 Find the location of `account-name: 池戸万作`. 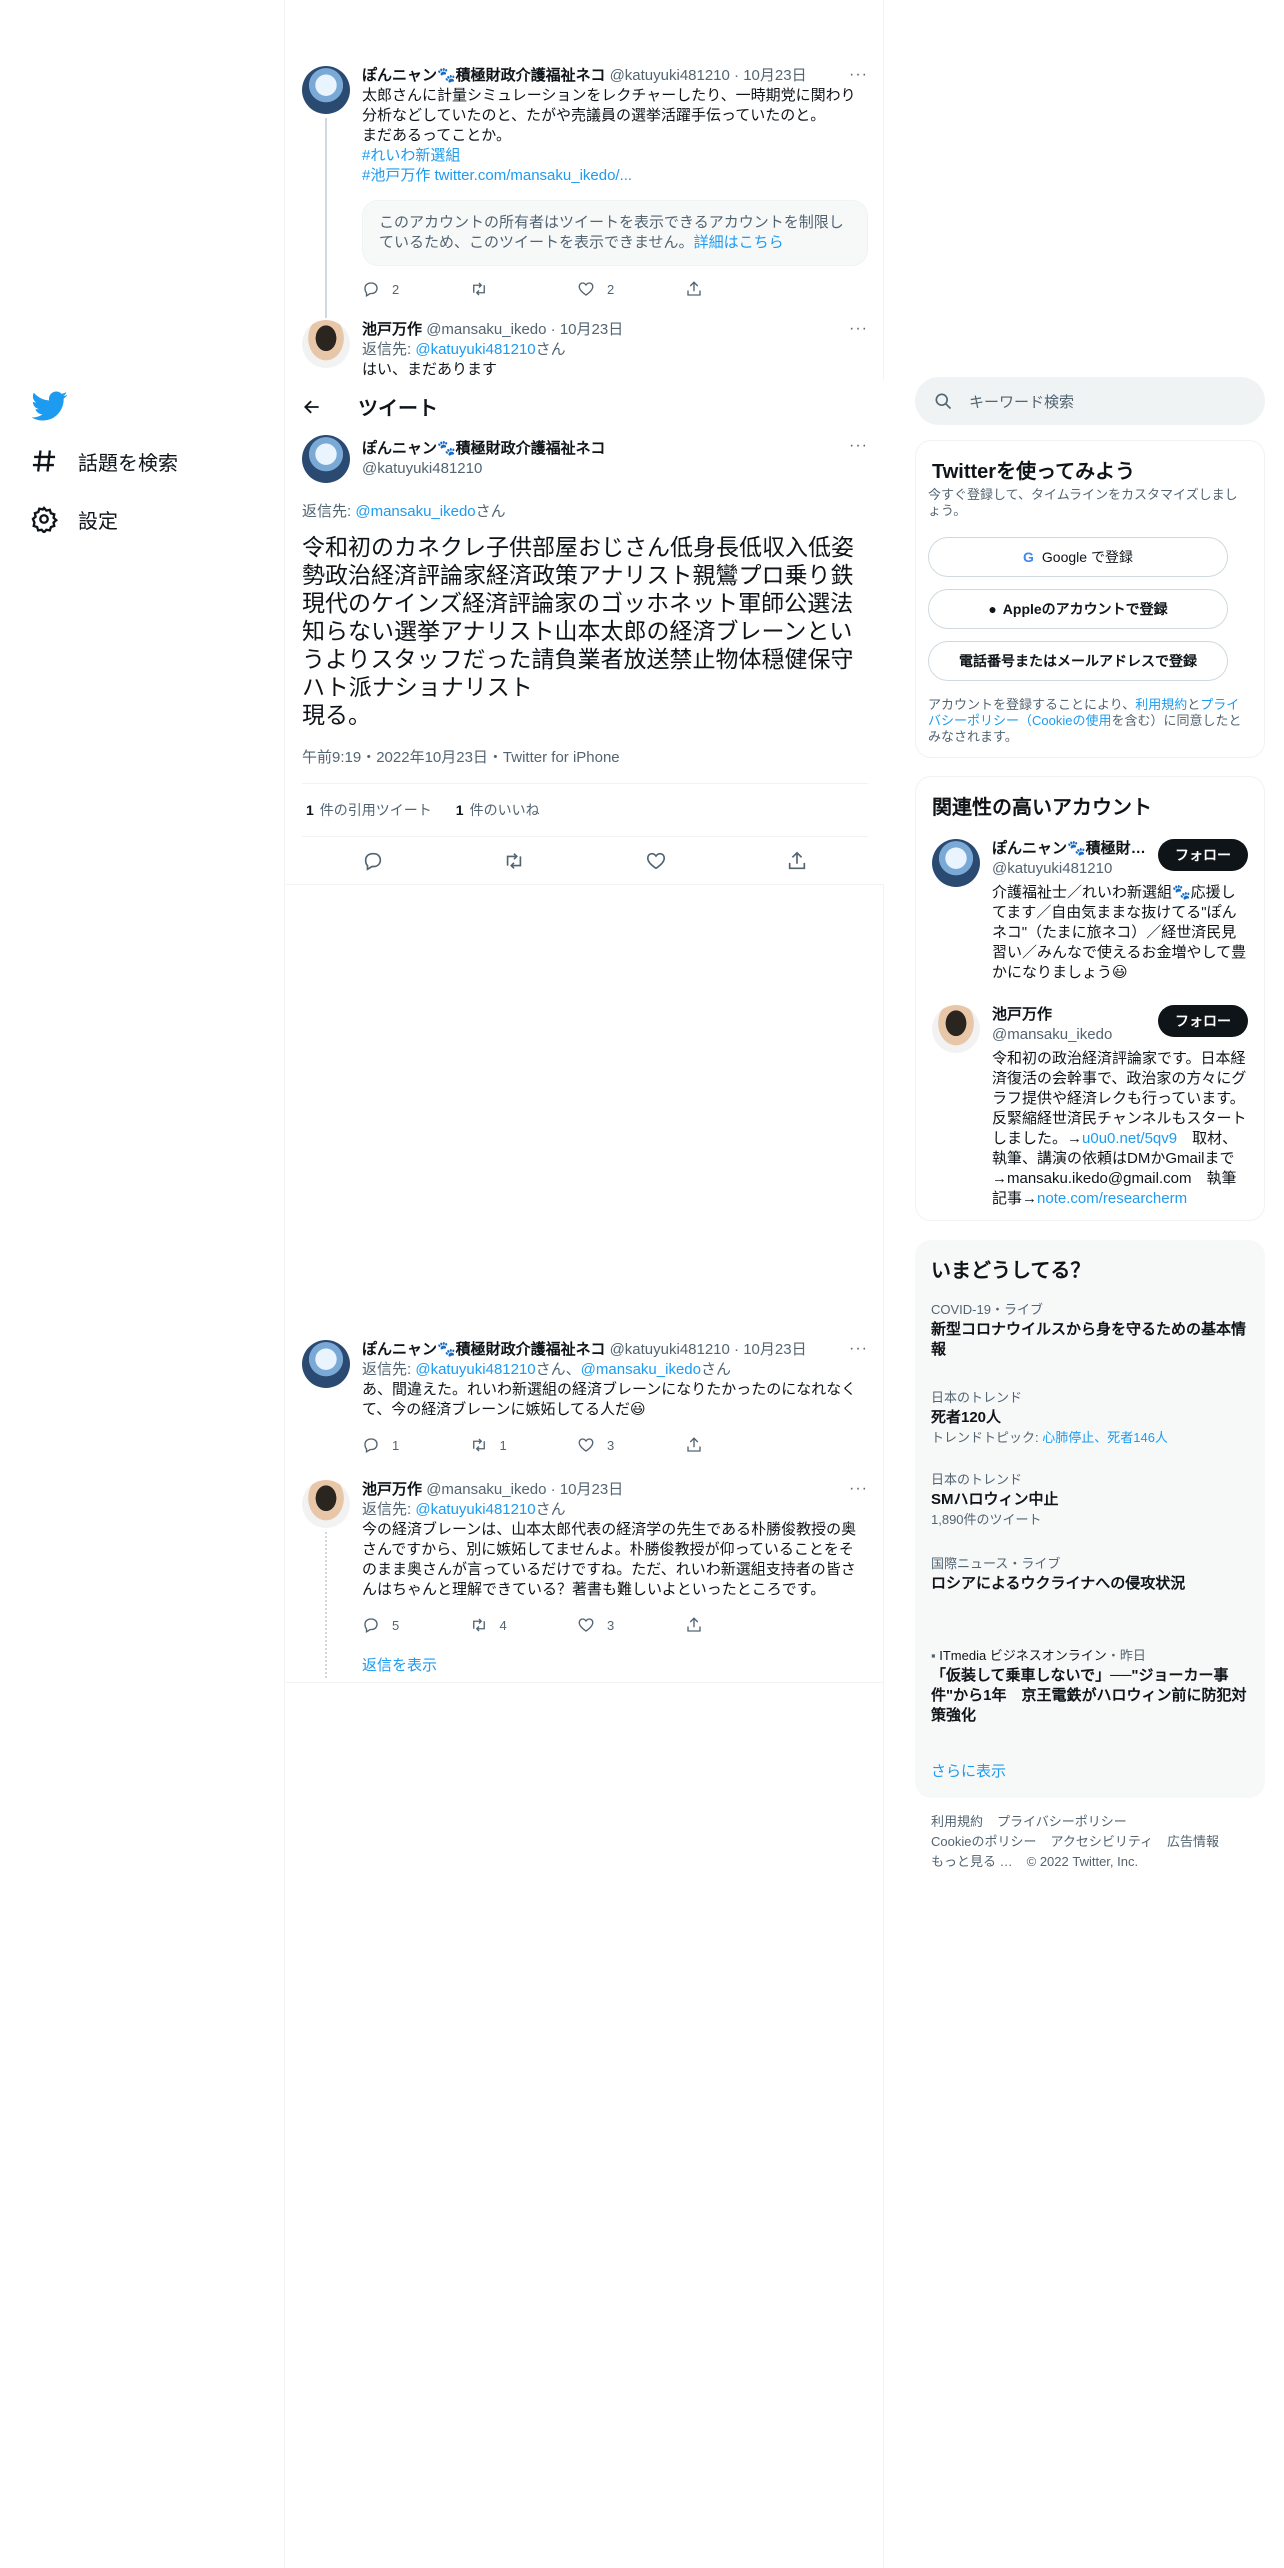

account-name: 池戸万作 is located at coordinates (1072, 1015).